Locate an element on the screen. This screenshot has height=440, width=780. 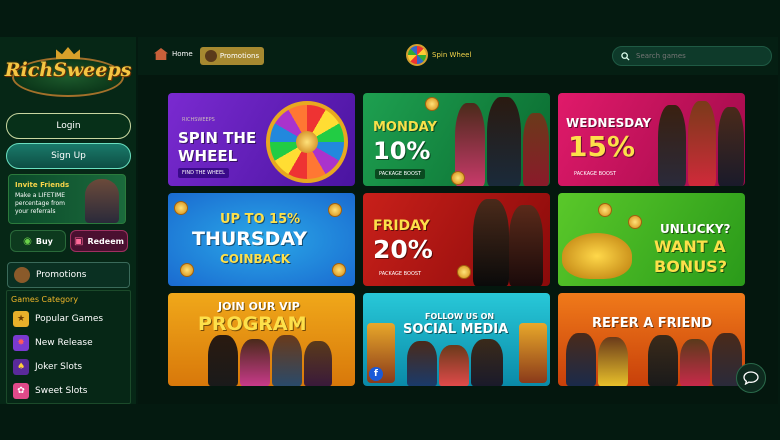
gift-icon: ▣ is located at coordinates (79, 241).